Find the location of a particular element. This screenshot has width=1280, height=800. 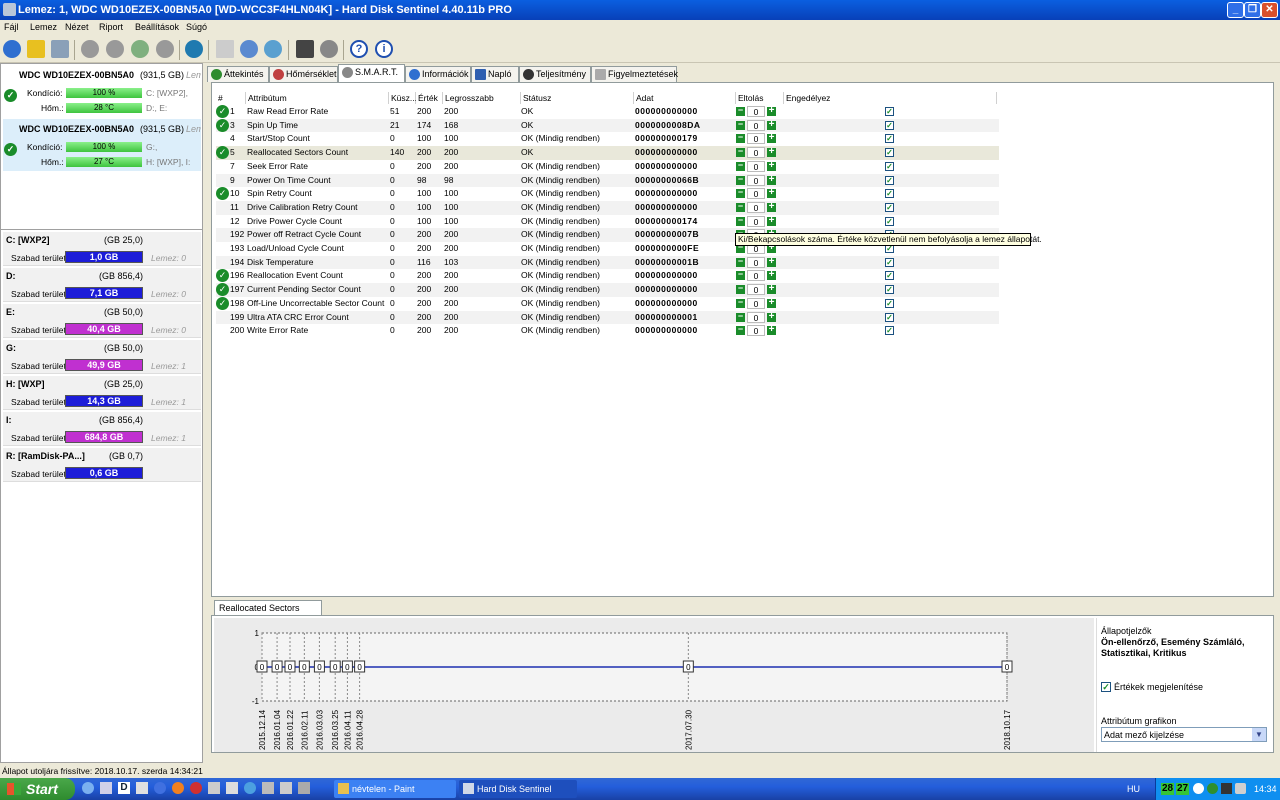

column-header: Státusz is located at coordinates (577, 98).